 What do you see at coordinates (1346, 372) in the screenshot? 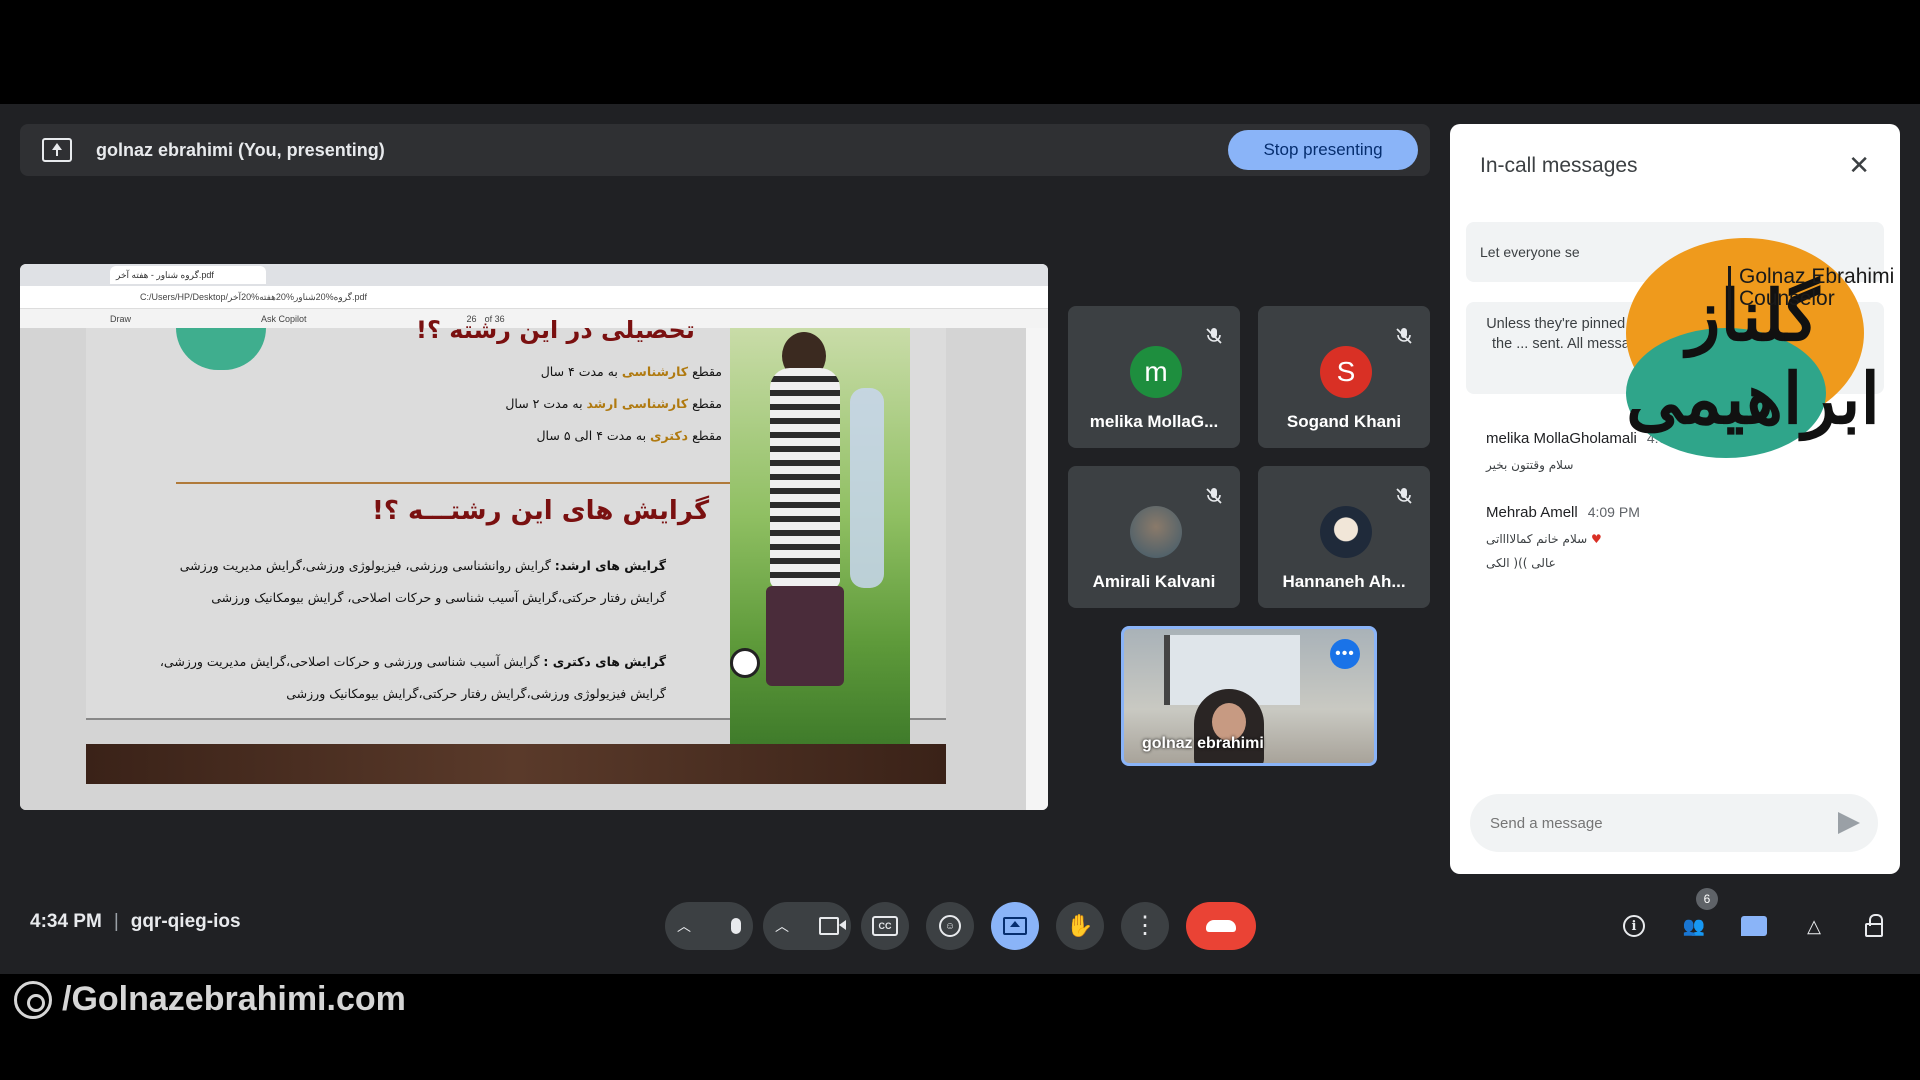
I see `avatar: S` at bounding box center [1346, 372].